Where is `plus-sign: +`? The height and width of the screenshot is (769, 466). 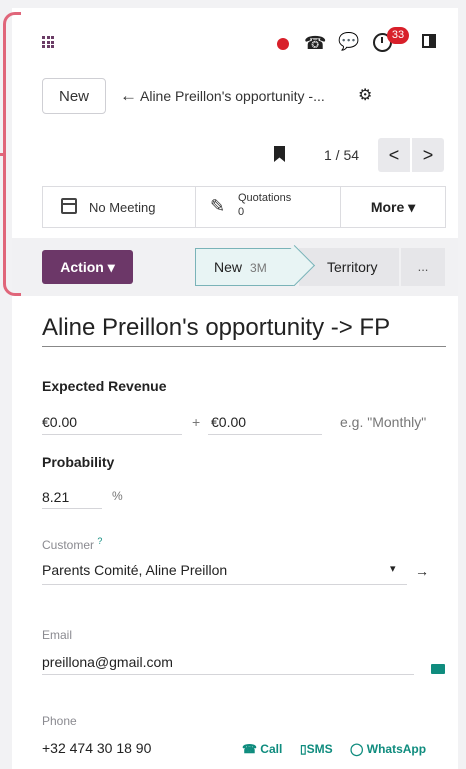 plus-sign: + is located at coordinates (196, 422).